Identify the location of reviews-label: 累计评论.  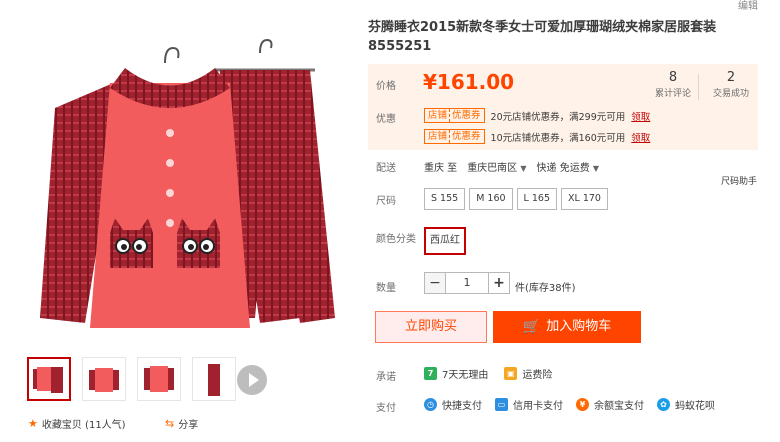
(672, 94).